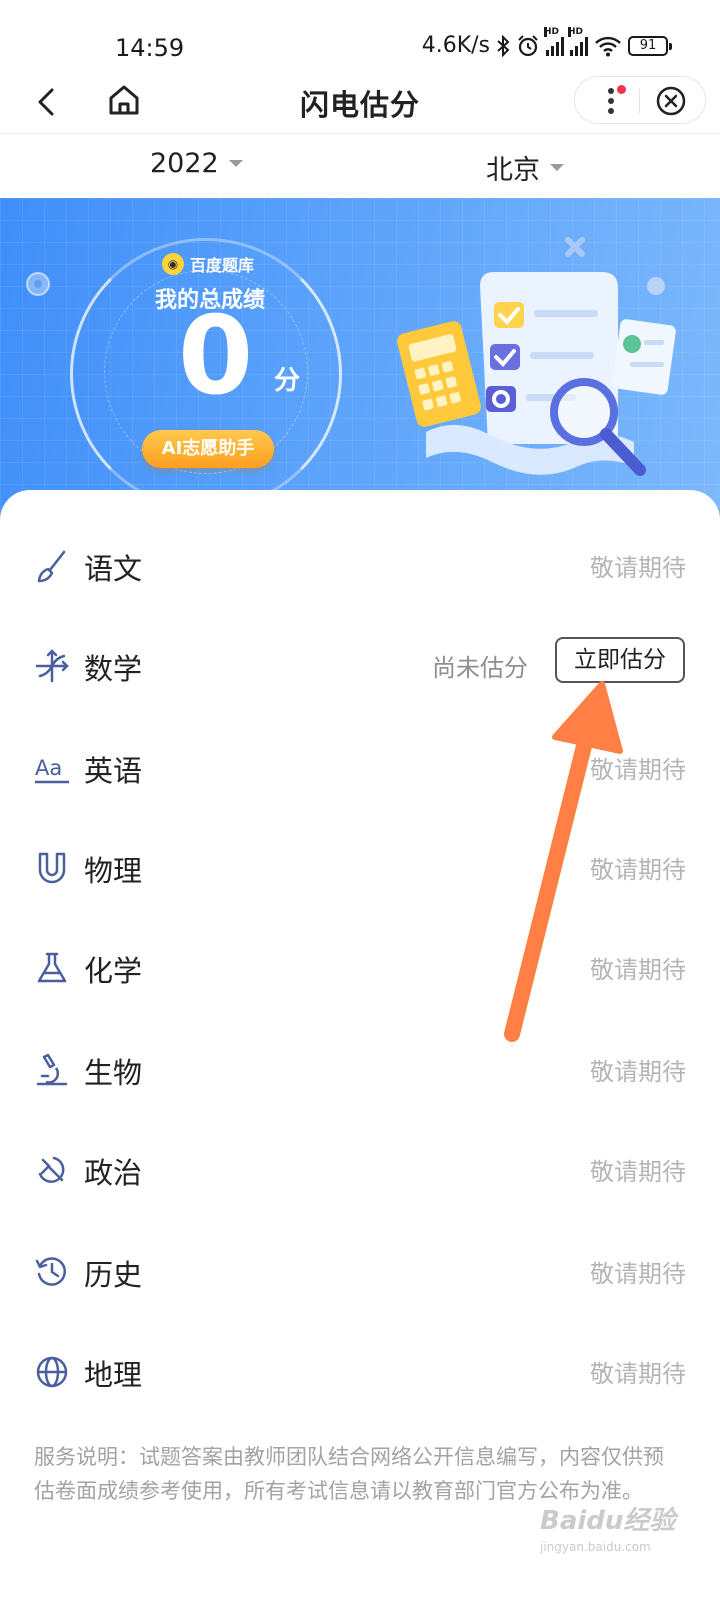 This screenshot has height=1600, width=720. I want to click on subject-name: 生物, so click(113, 1073).